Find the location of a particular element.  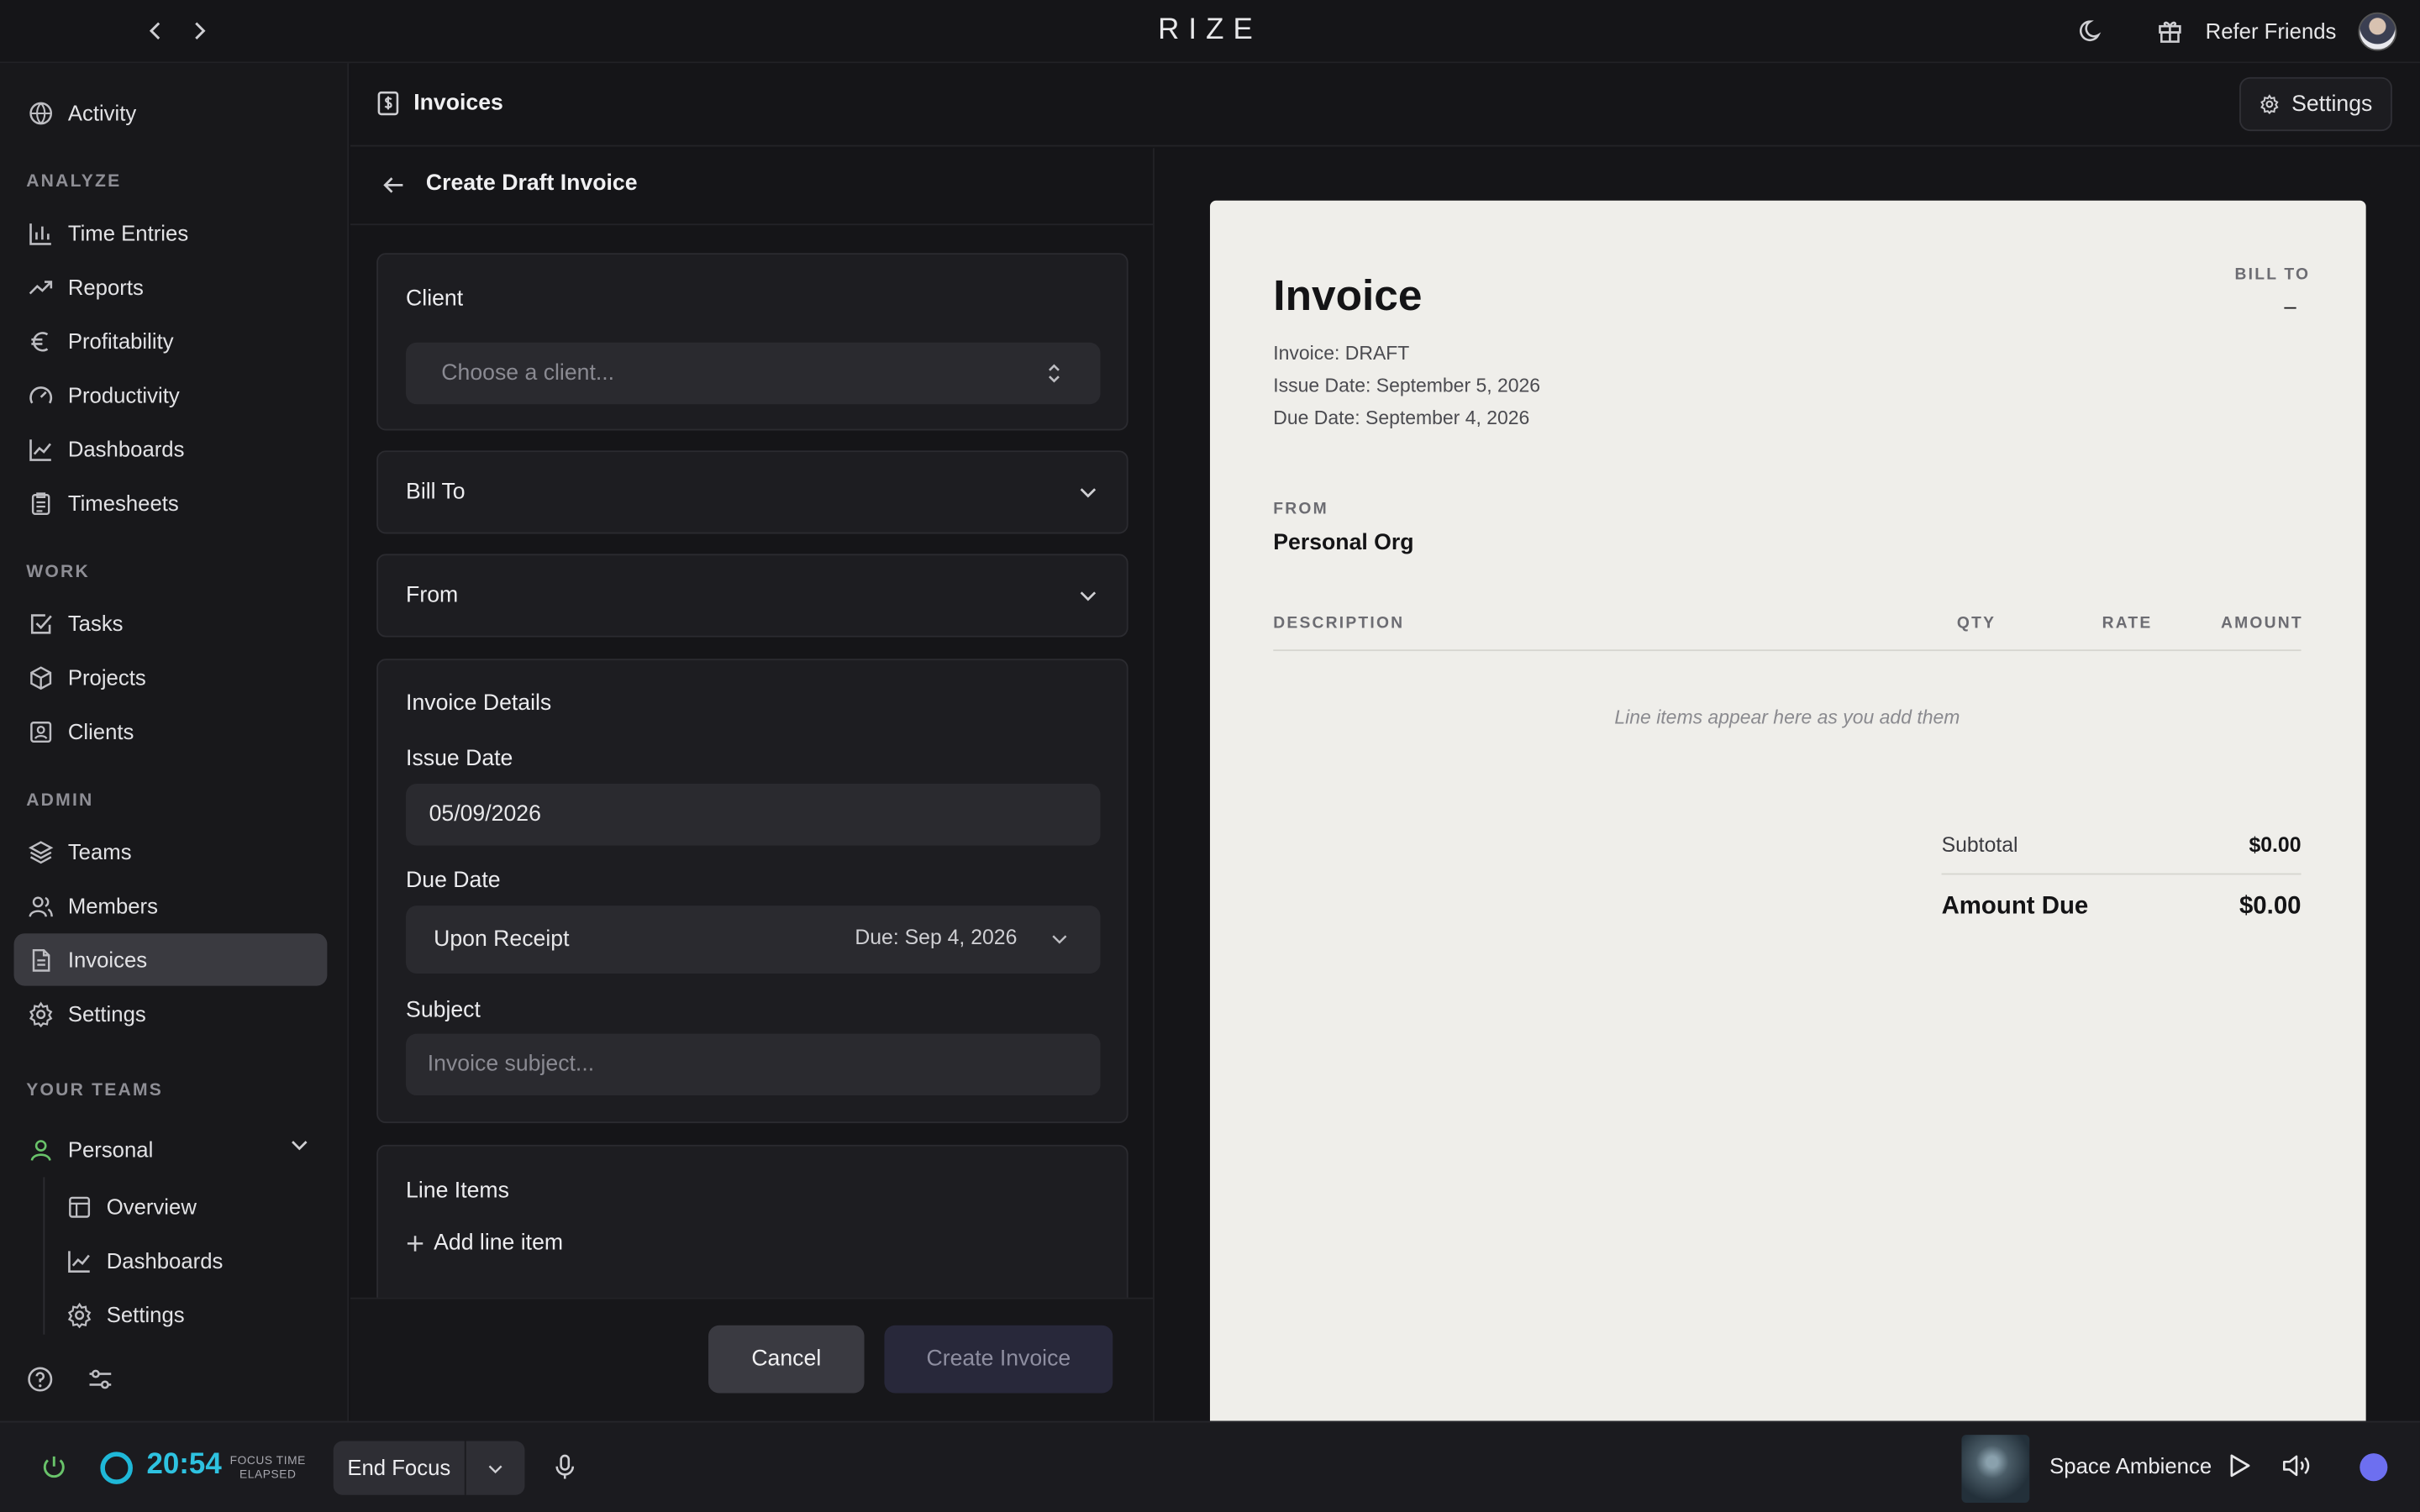

sidebar-item-dashboards: Dashboards is located at coordinates (171, 449).